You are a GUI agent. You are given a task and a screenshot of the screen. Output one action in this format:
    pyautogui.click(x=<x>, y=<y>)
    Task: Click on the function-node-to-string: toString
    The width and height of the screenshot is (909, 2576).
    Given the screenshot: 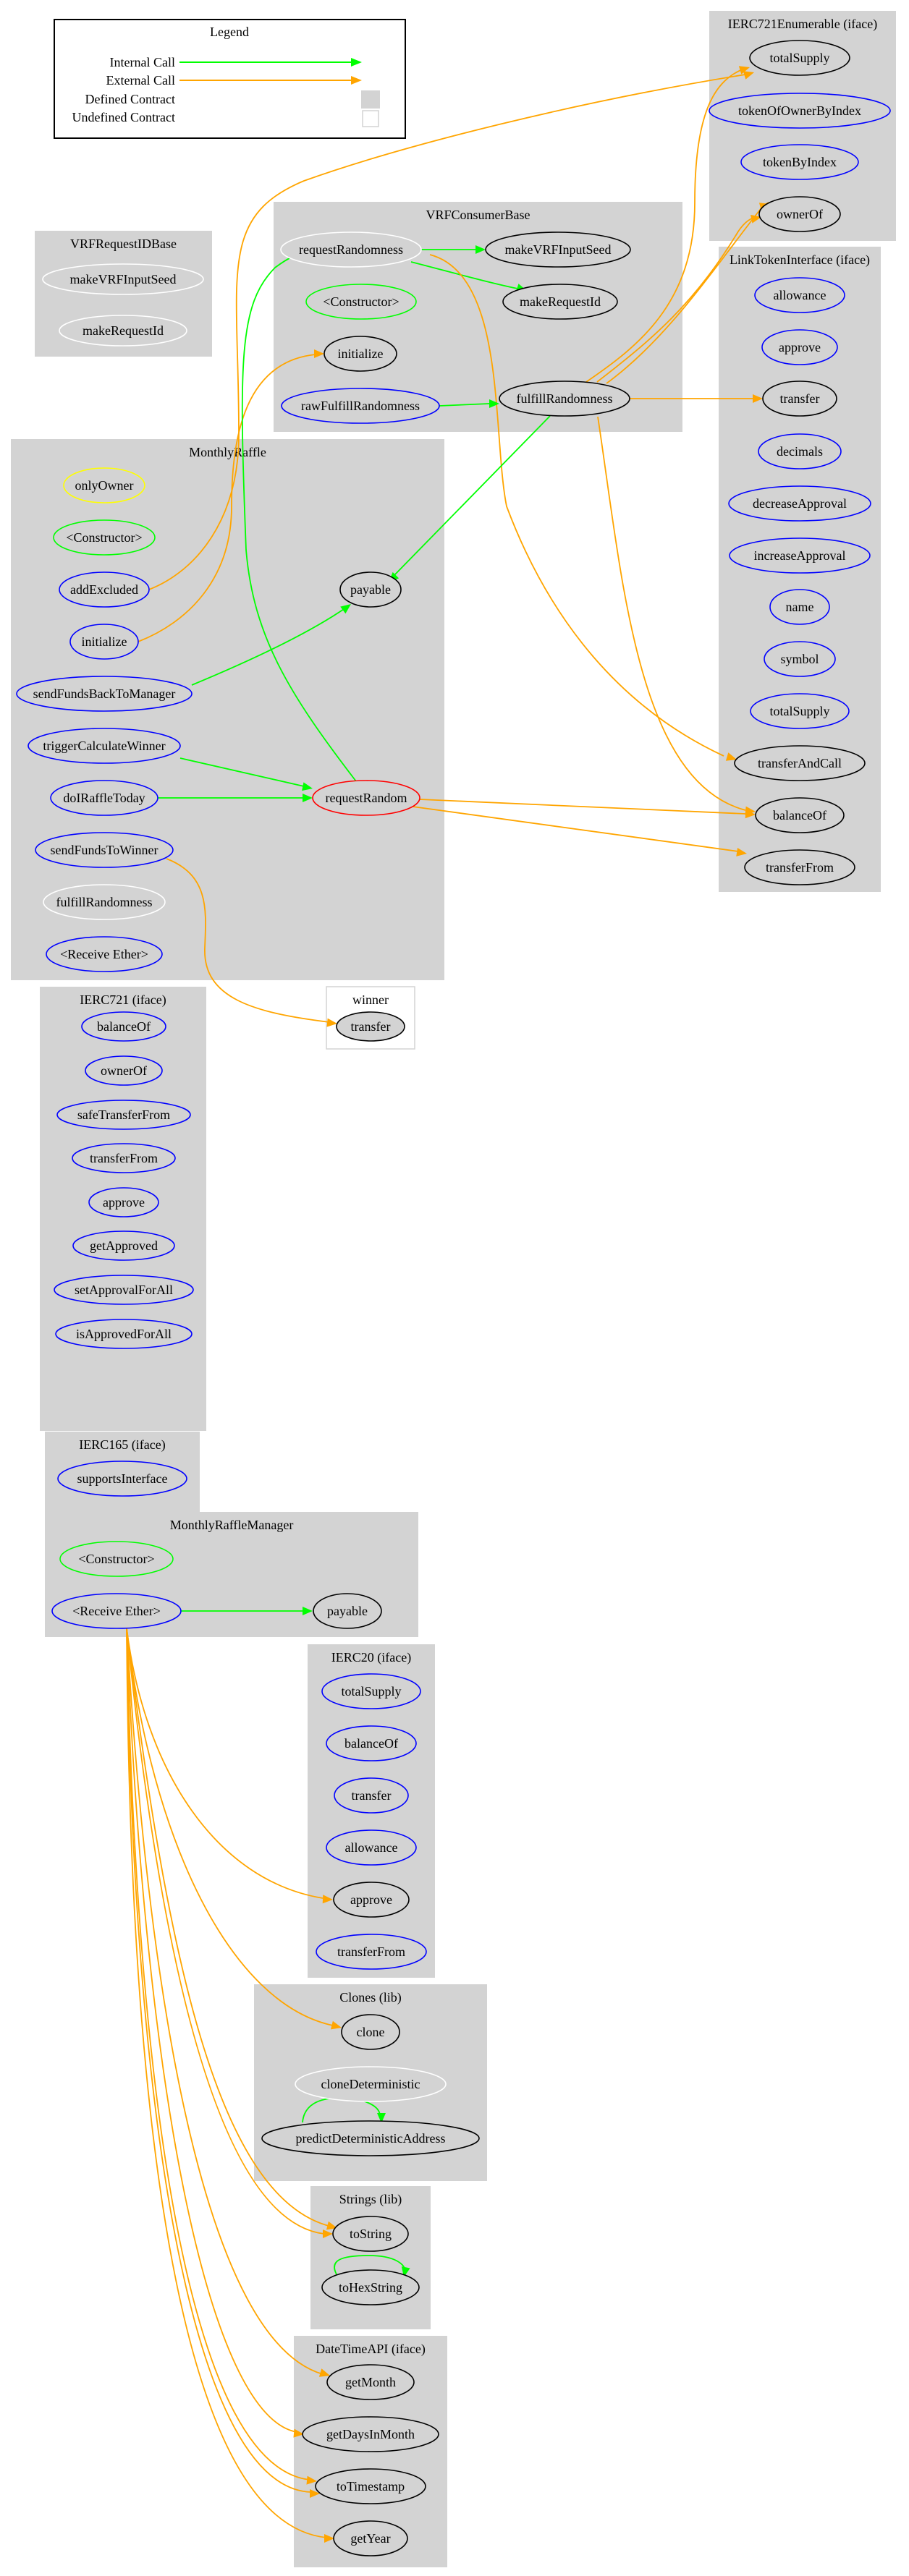 What is the action you would take?
    pyautogui.click(x=370, y=2234)
    